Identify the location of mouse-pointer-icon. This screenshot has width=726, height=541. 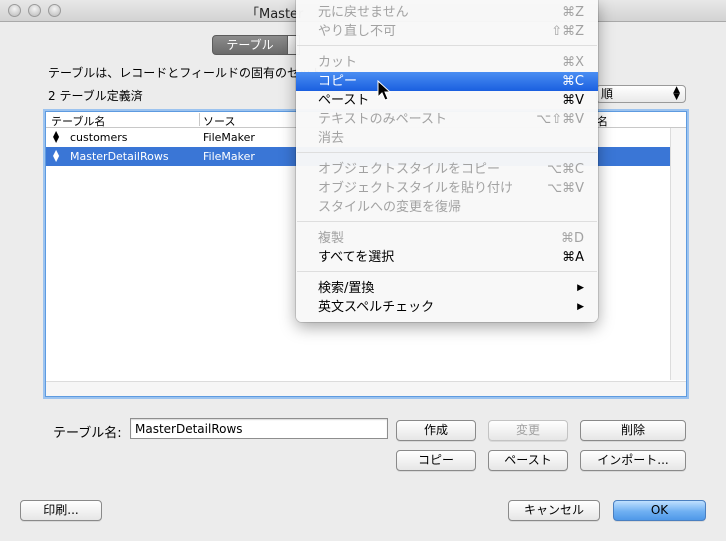
(384, 90).